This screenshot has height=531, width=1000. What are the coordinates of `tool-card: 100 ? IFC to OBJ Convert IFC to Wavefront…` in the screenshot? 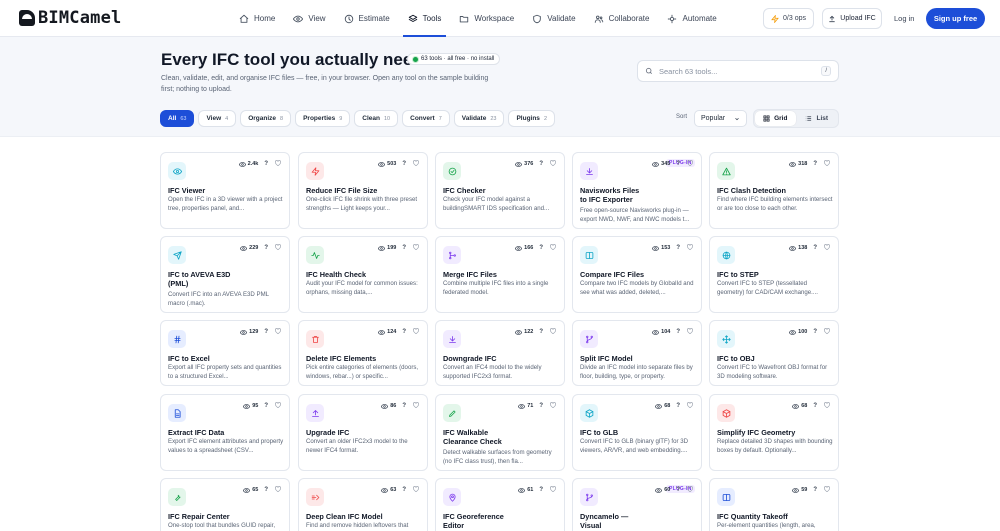 It's located at (774, 353).